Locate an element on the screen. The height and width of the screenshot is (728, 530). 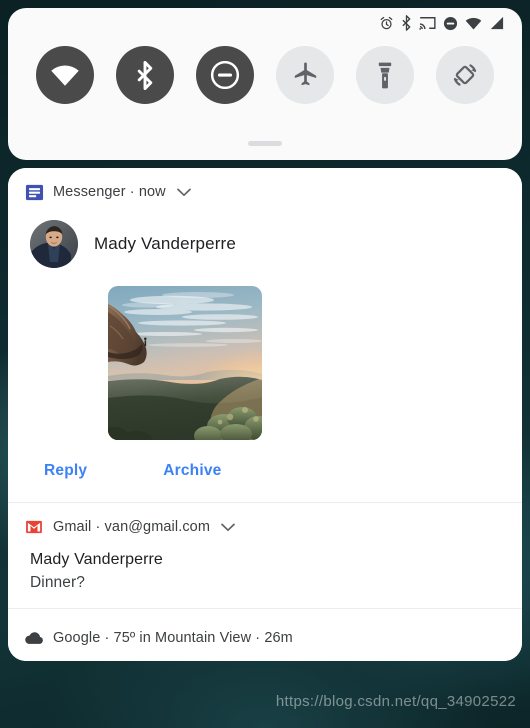
messenger-sender-row: Mady Vanderperre is located at coordinates (265, 240).